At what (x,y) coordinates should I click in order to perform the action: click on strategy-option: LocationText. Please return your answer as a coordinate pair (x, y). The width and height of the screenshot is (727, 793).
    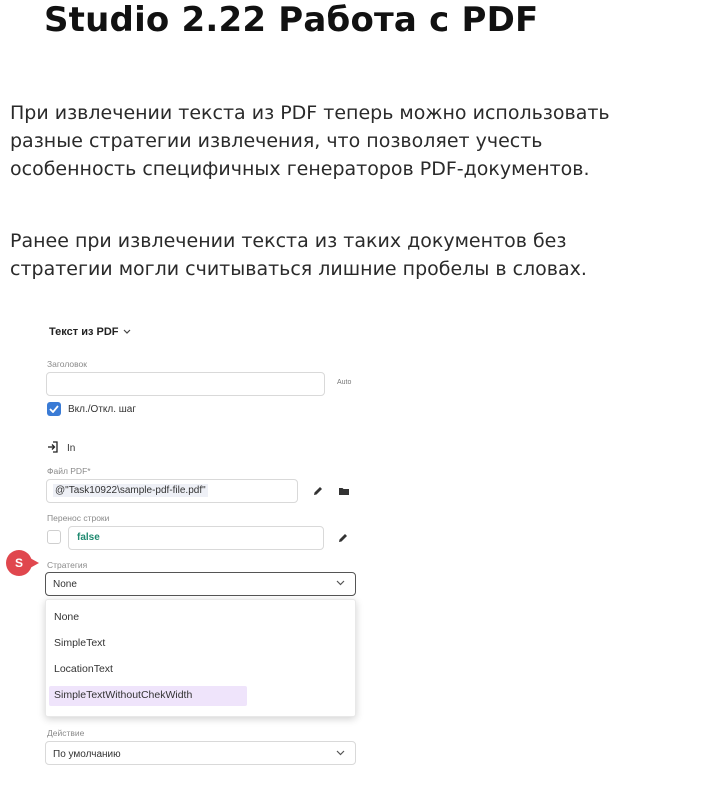
    Looking at the image, I should click on (83, 669).